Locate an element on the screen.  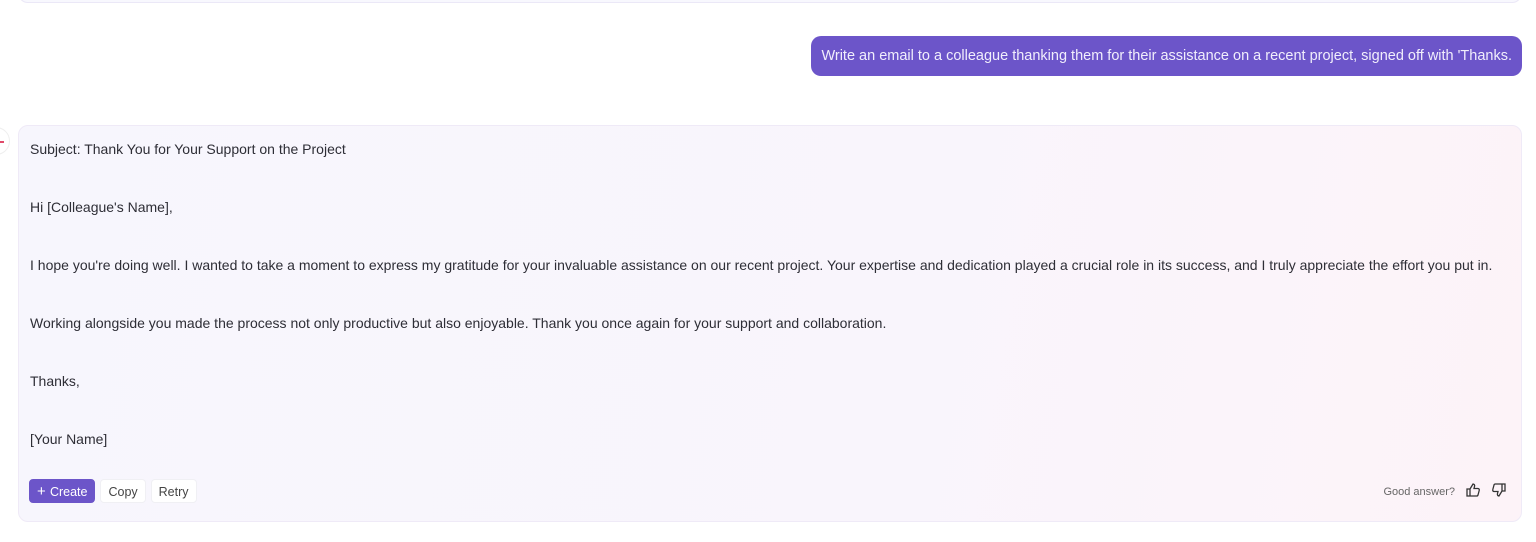
email-greeting: Hi [Colleague's Name], is located at coordinates (101, 207).